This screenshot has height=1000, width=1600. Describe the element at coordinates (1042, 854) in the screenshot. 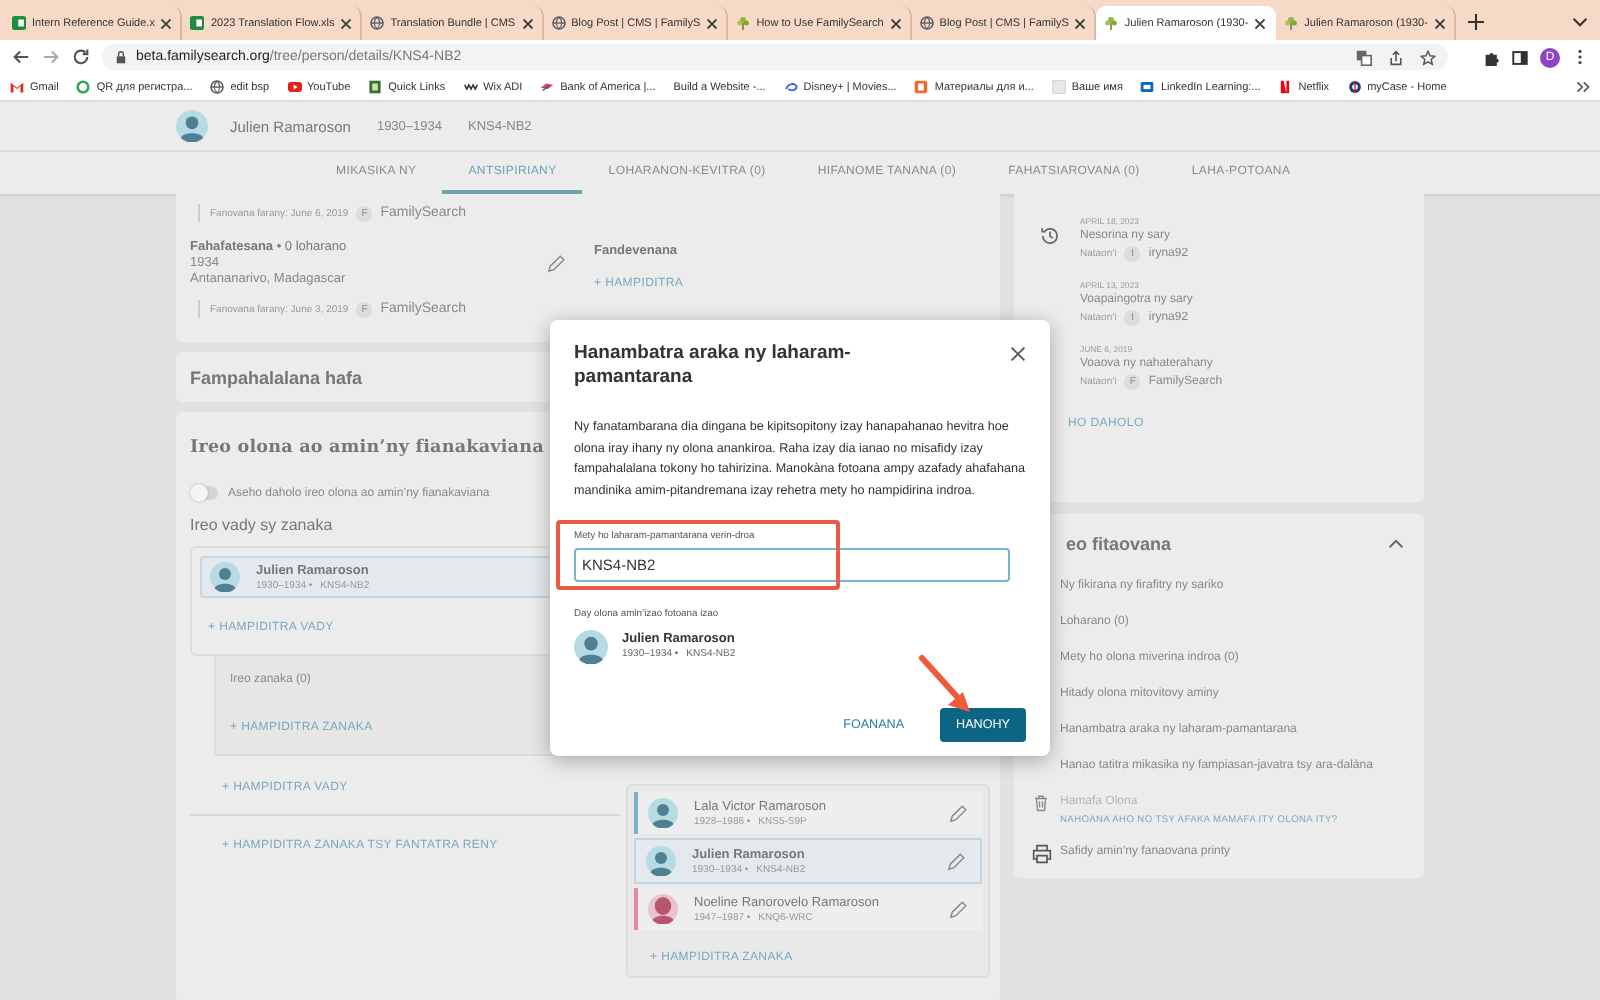

I see `printer-icon` at that location.